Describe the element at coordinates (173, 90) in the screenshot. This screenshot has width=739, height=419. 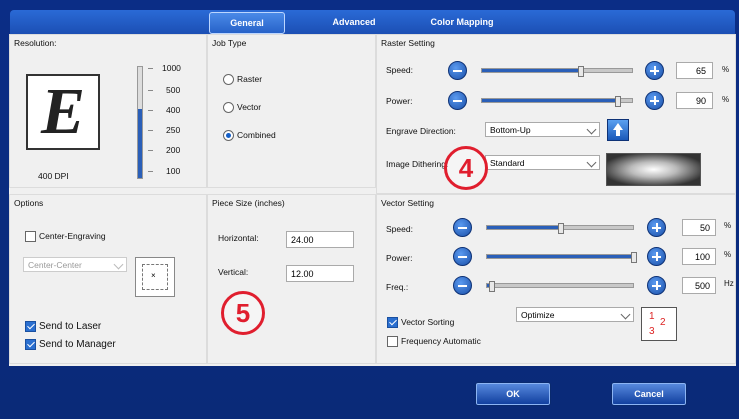
I see `tick-label: 500` at that location.